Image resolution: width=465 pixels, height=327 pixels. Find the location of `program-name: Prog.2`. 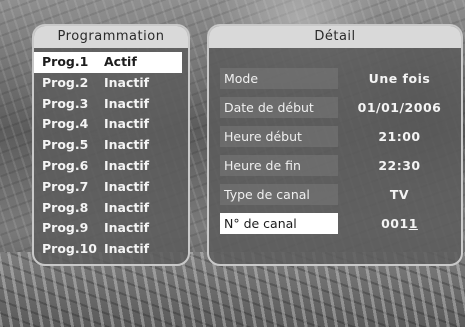

program-name: Prog.2 is located at coordinates (65, 82).